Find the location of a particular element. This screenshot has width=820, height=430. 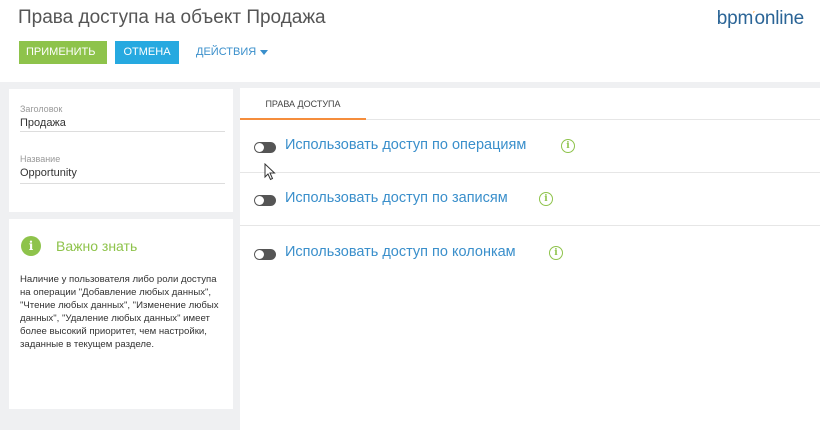

bpmonline-logo: bpm′online is located at coordinates (760, 19).